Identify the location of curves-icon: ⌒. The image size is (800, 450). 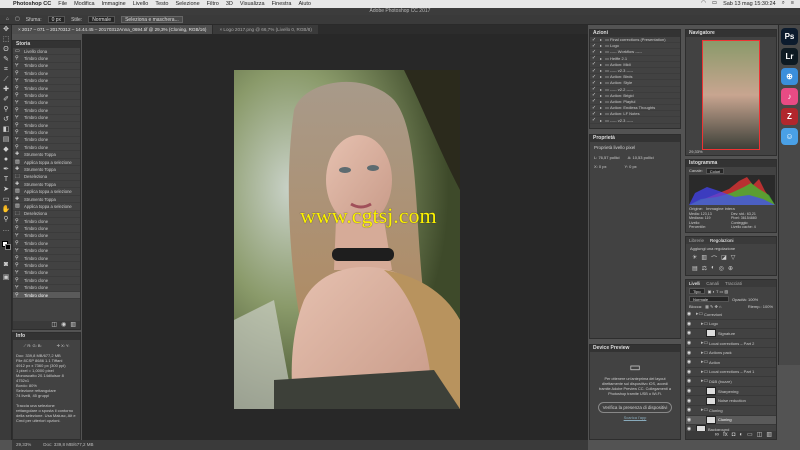
(714, 258).